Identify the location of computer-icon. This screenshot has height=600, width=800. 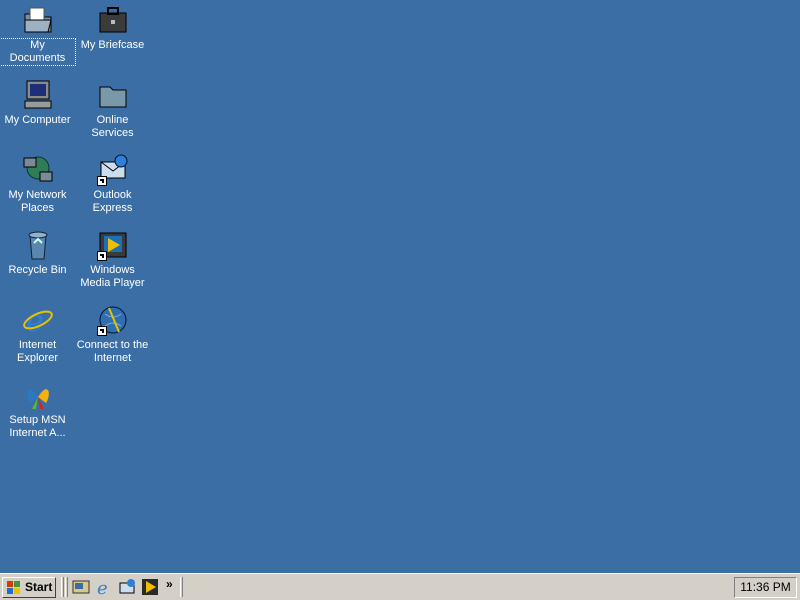
(38, 95).